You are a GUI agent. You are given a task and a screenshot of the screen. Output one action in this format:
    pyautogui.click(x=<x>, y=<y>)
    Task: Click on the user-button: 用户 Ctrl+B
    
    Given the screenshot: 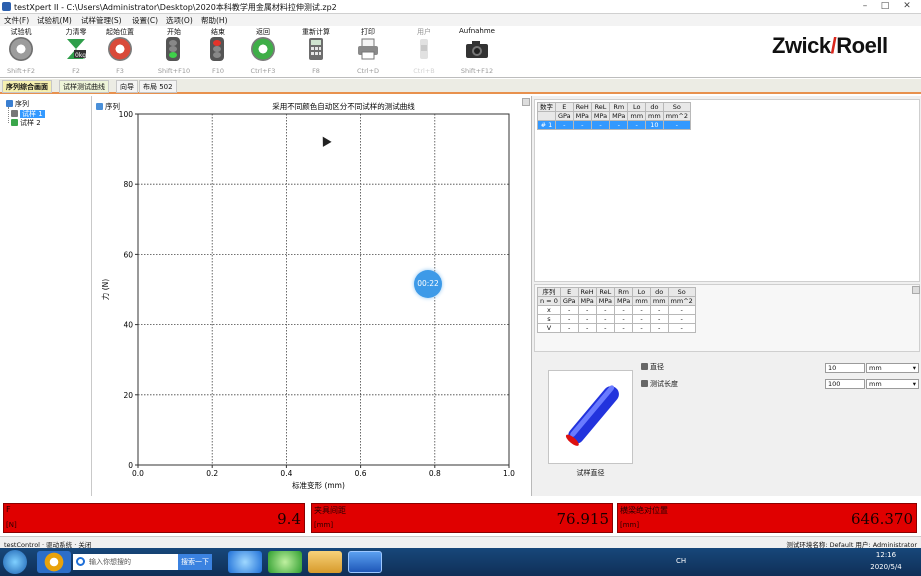 What is the action you would take?
    pyautogui.click(x=424, y=52)
    